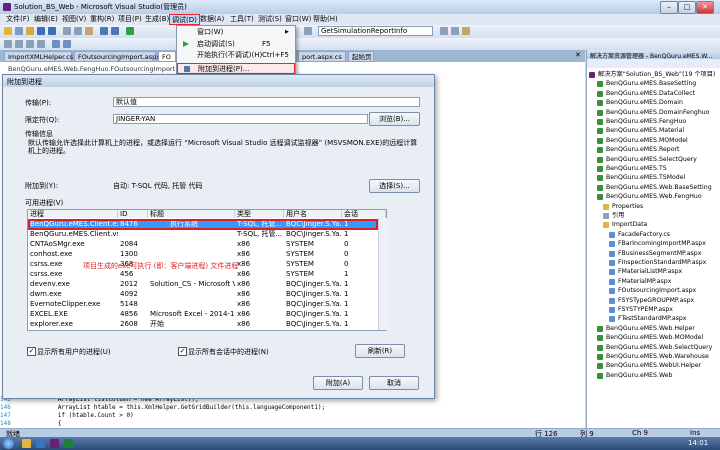 The width and height of the screenshot is (720, 450). I want to click on tree-item: FOutsourcingImport.aspx, so click(664, 290).